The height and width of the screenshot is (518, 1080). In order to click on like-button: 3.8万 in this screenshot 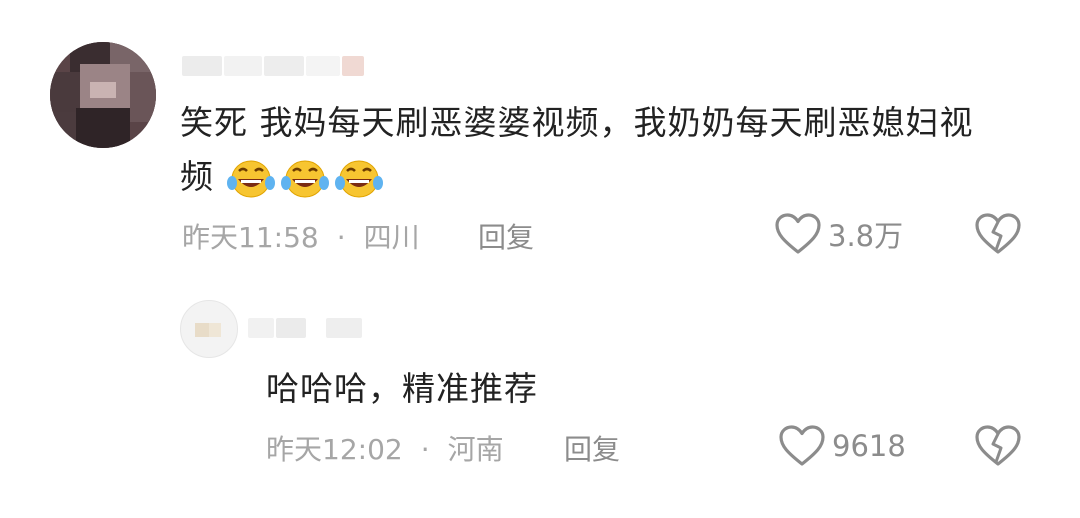, I will do `click(838, 234)`.